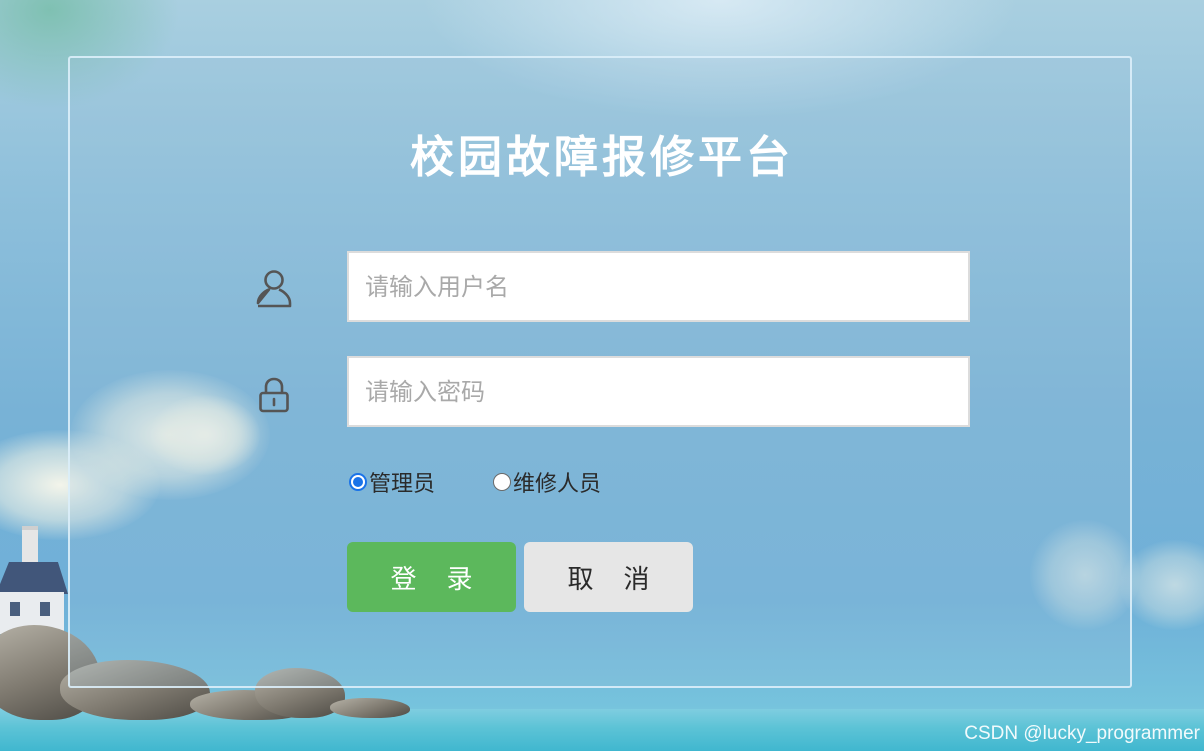  I want to click on role-repair-staff-radio, so click(502, 482).